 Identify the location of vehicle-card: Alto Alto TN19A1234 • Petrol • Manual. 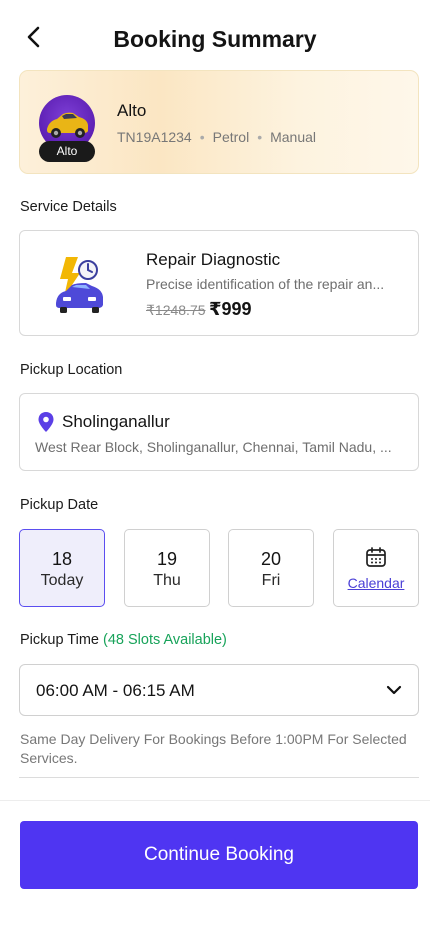
(219, 122).